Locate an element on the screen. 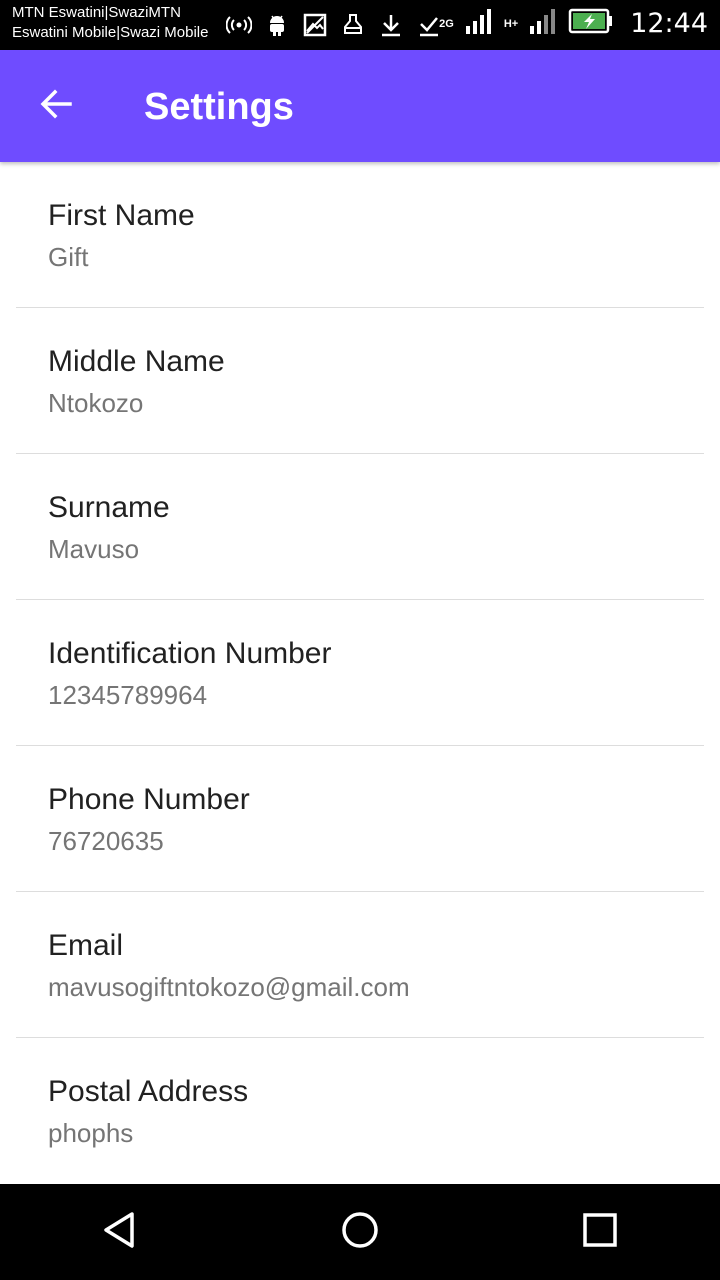  notification-icons is located at coordinates (334, 25).